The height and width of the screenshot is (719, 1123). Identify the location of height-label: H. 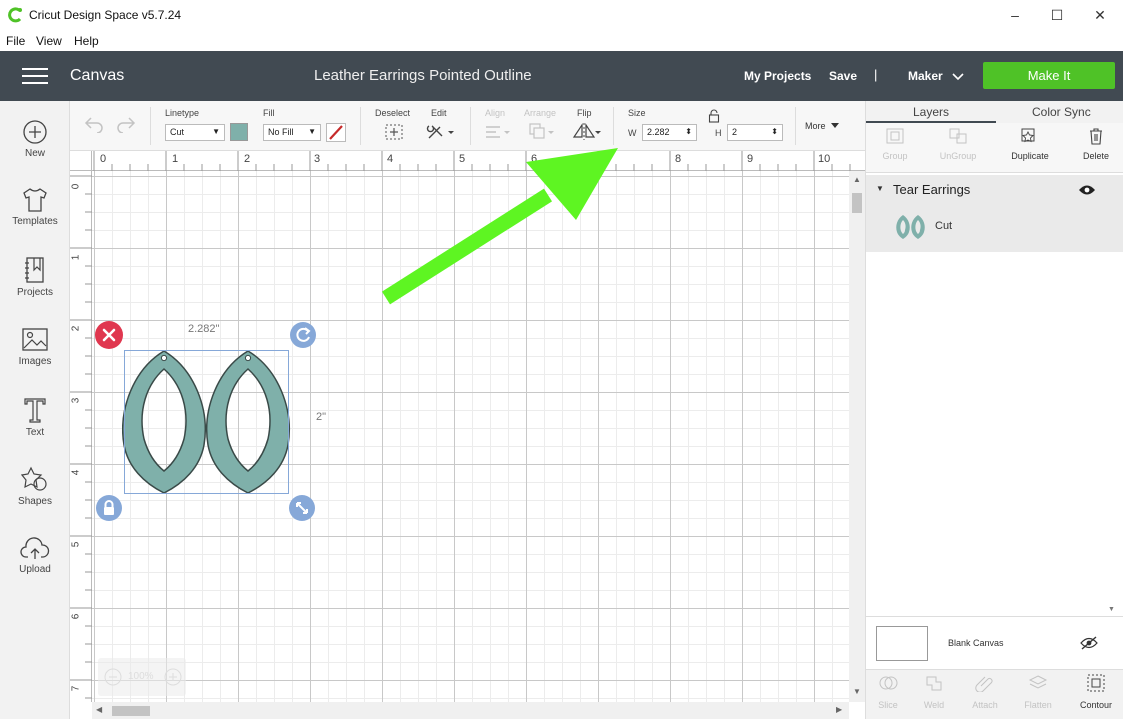
(718, 133).